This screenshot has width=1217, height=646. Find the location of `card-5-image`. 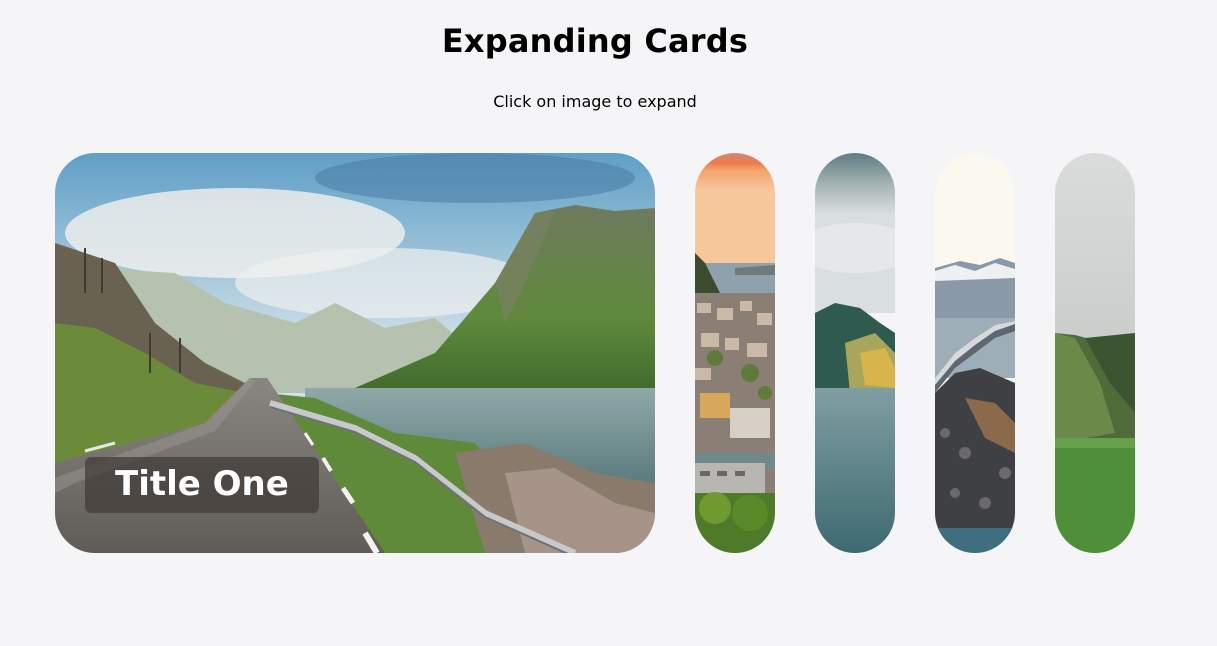

card-5-image is located at coordinates (1095, 353).